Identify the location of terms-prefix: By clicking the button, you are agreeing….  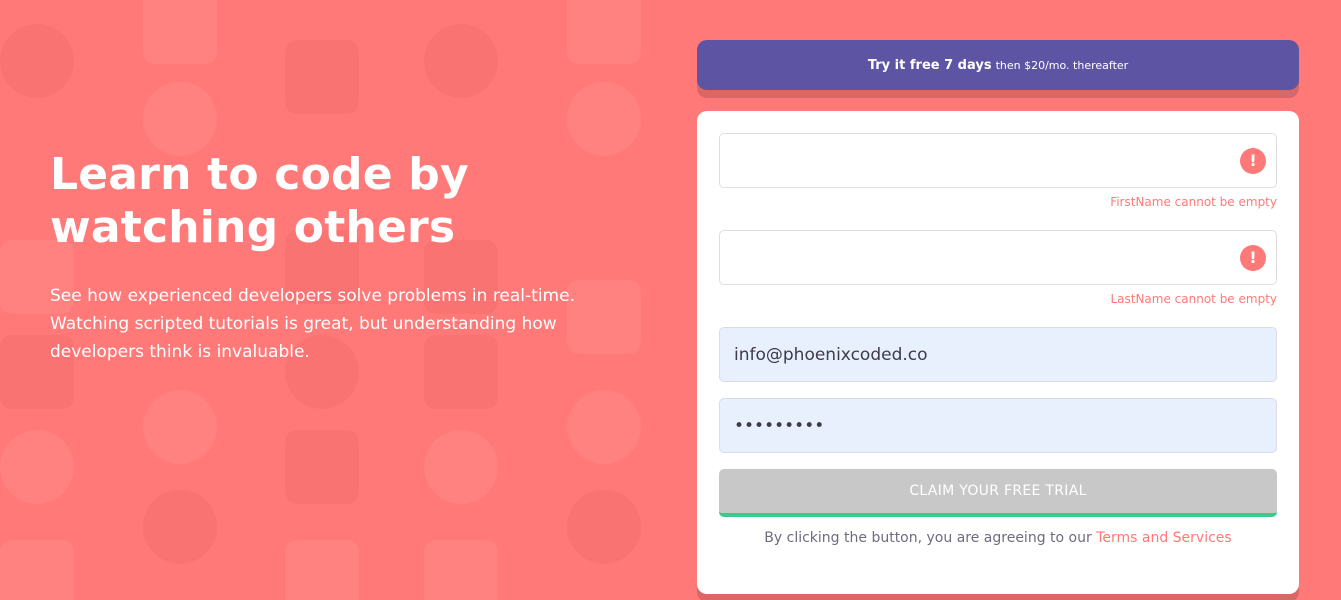
(930, 538).